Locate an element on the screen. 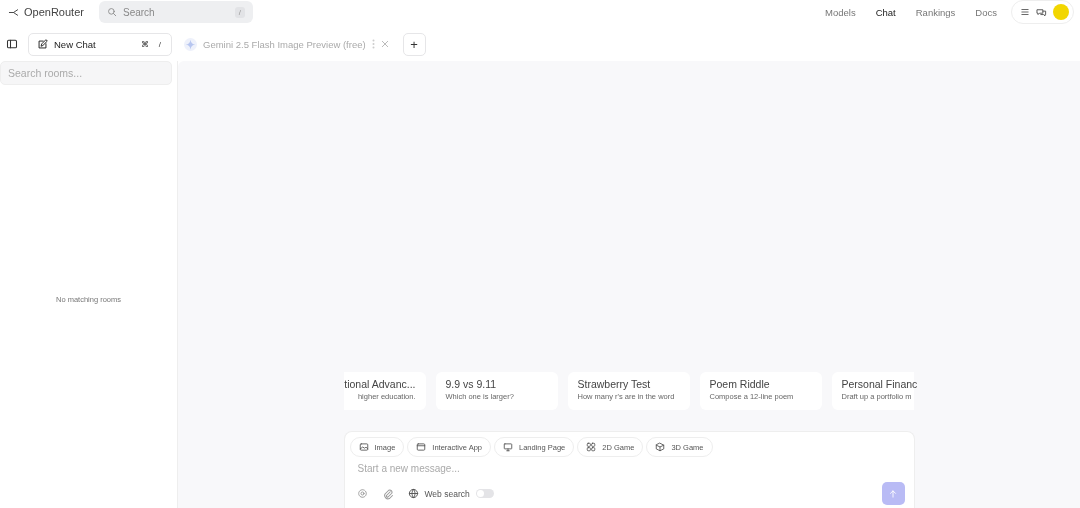 This screenshot has height=508, width=1080. sidebar-icon is located at coordinates (12, 44).